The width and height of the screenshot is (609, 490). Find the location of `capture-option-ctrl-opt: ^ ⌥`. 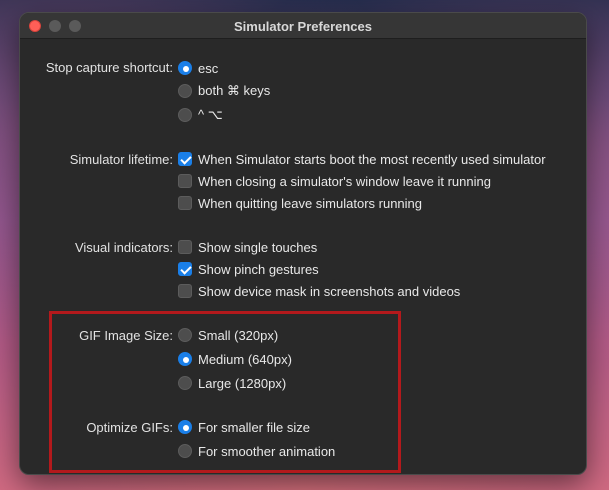

capture-option-ctrl-opt: ^ ⌥ is located at coordinates (200, 115).